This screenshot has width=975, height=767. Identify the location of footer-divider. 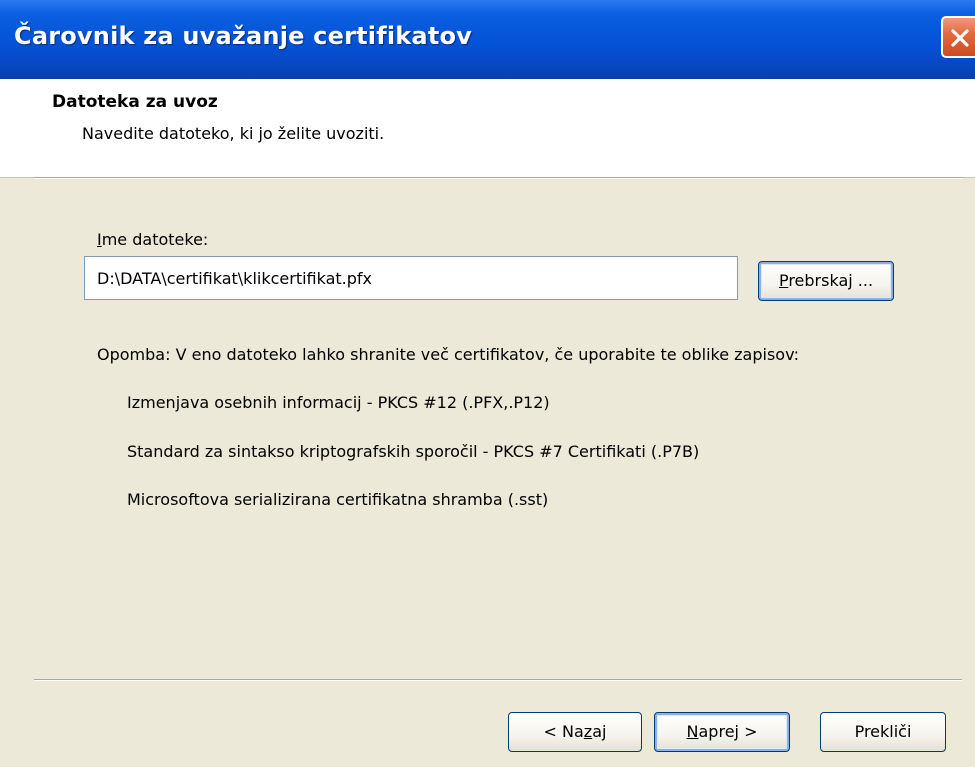
(498, 680).